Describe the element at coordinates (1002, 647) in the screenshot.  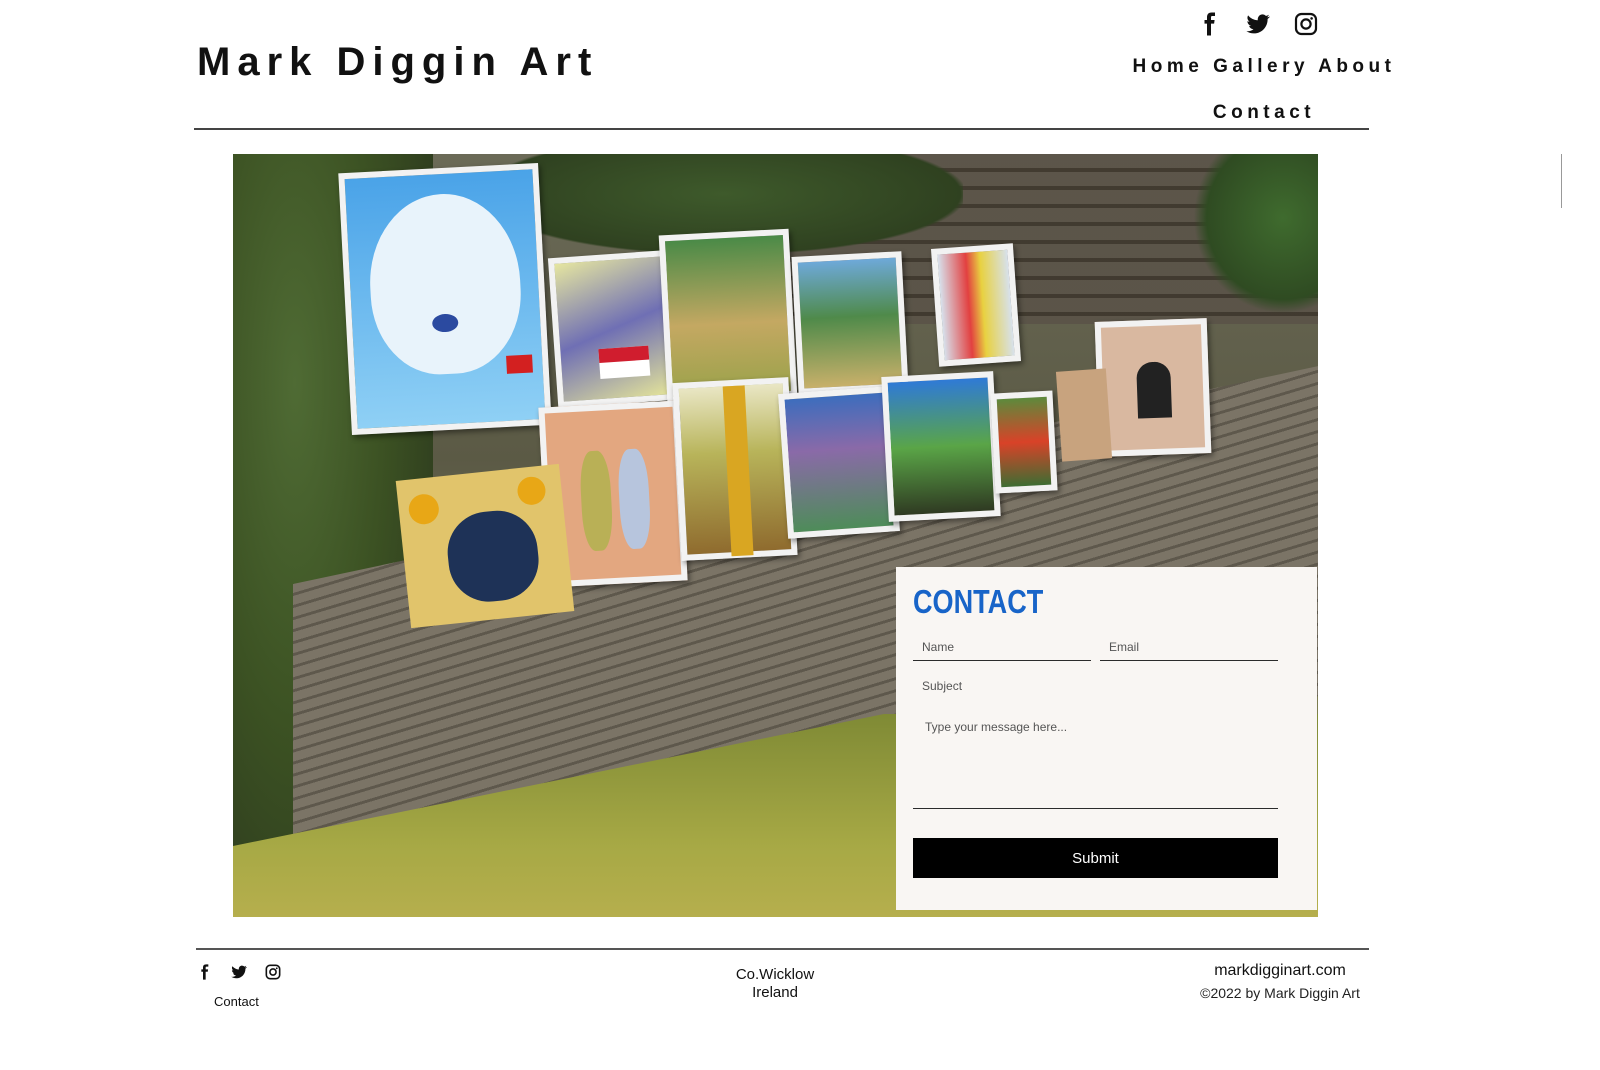
I see `name-field` at that location.